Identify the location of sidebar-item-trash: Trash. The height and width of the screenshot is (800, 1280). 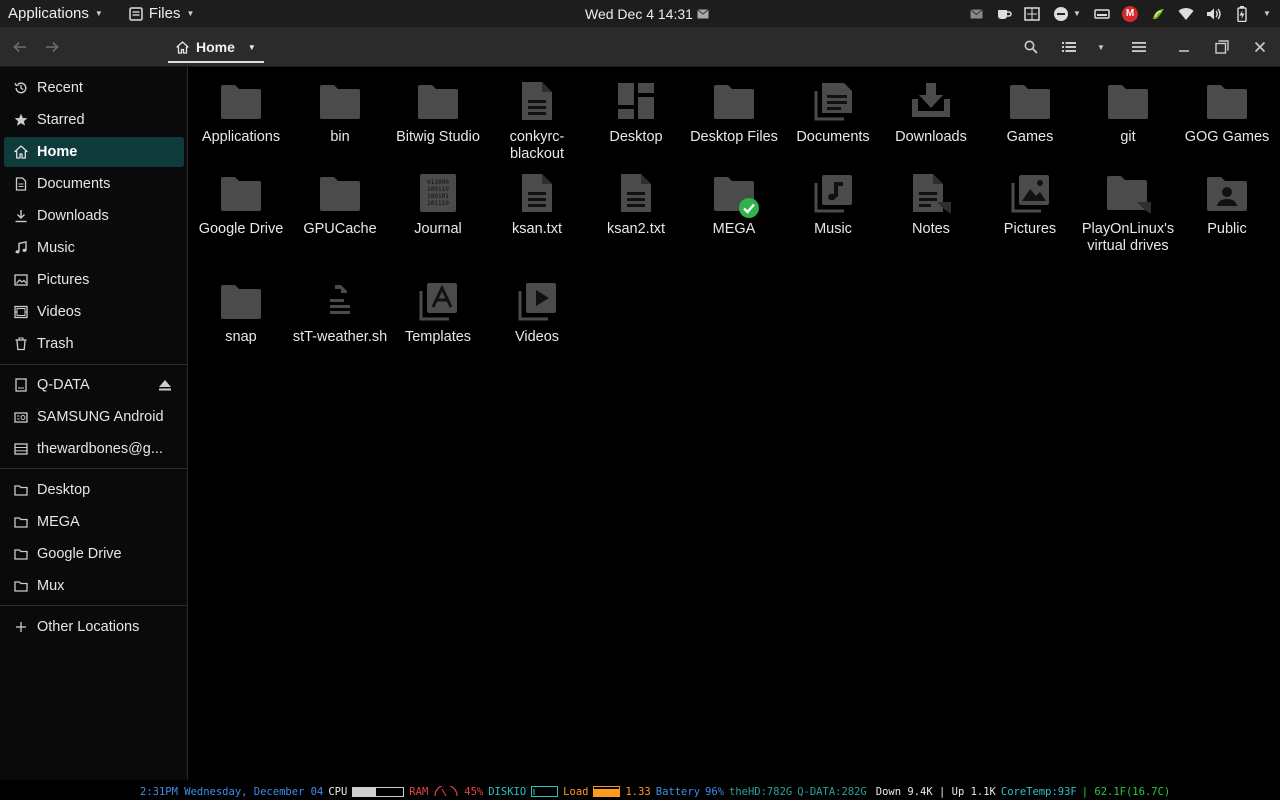
(94, 344).